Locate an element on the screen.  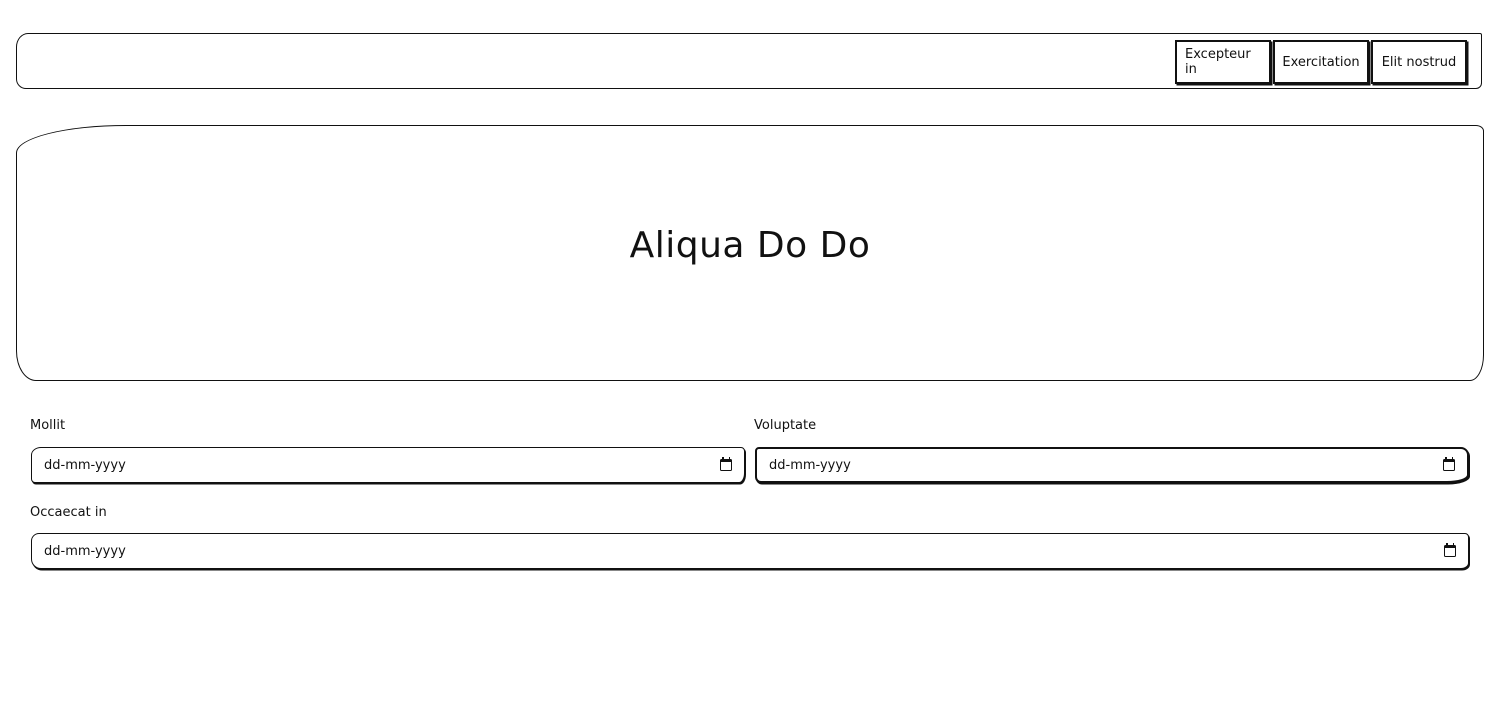
hero-title: Aliqua Do Do is located at coordinates (750, 245).